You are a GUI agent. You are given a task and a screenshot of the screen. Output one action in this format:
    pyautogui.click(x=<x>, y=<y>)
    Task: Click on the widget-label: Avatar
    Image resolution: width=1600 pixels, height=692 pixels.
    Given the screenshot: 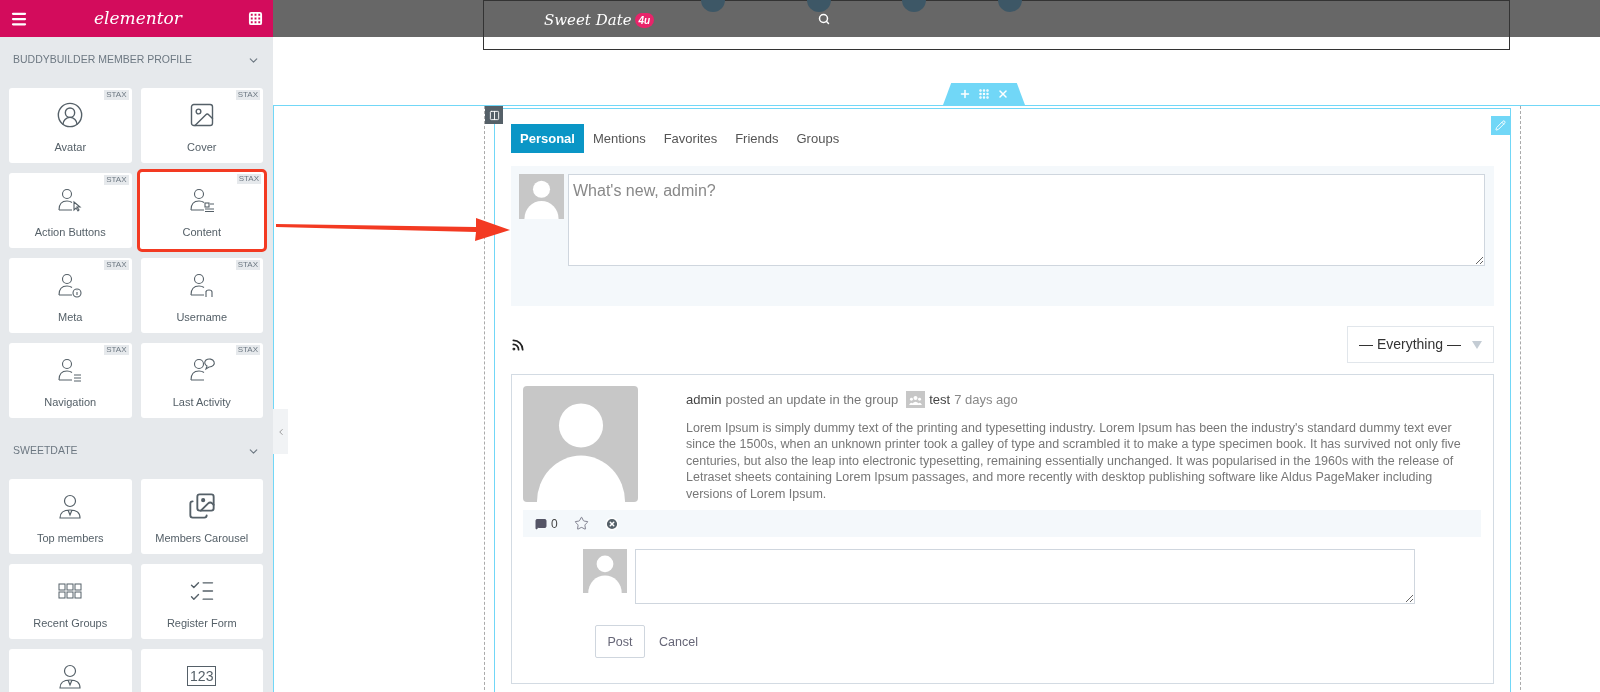 What is the action you would take?
    pyautogui.click(x=70, y=147)
    